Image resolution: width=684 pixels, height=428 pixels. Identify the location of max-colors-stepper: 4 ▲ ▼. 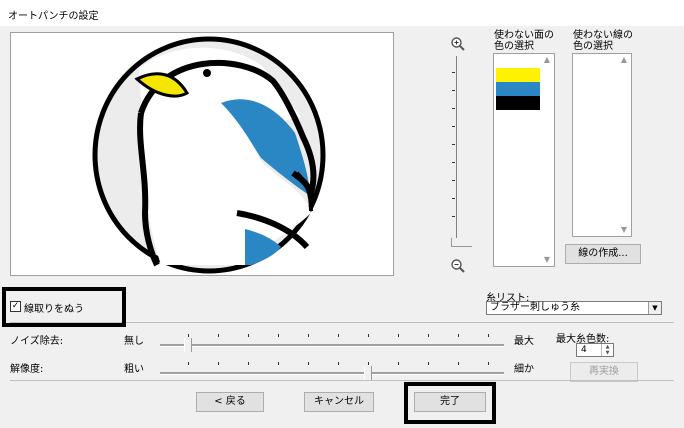
(595, 350).